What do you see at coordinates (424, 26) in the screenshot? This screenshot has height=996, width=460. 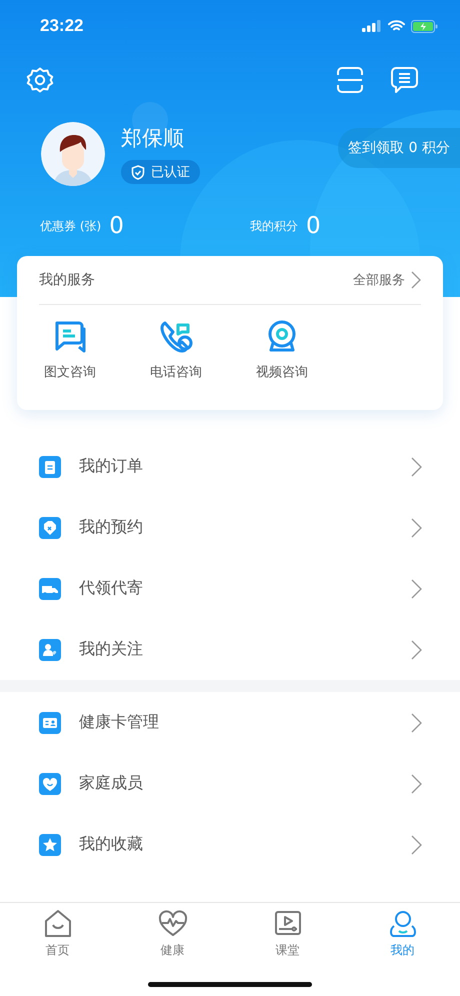 I see `battery-icon` at bounding box center [424, 26].